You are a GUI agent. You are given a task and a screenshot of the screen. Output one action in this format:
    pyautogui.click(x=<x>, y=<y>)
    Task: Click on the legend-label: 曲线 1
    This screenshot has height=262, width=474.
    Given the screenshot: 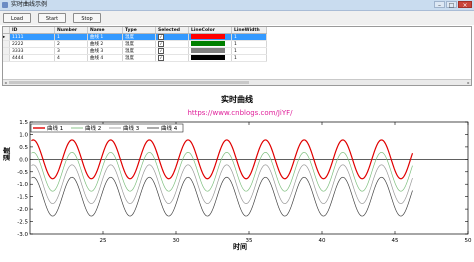 What is the action you would take?
    pyautogui.click(x=55, y=128)
    